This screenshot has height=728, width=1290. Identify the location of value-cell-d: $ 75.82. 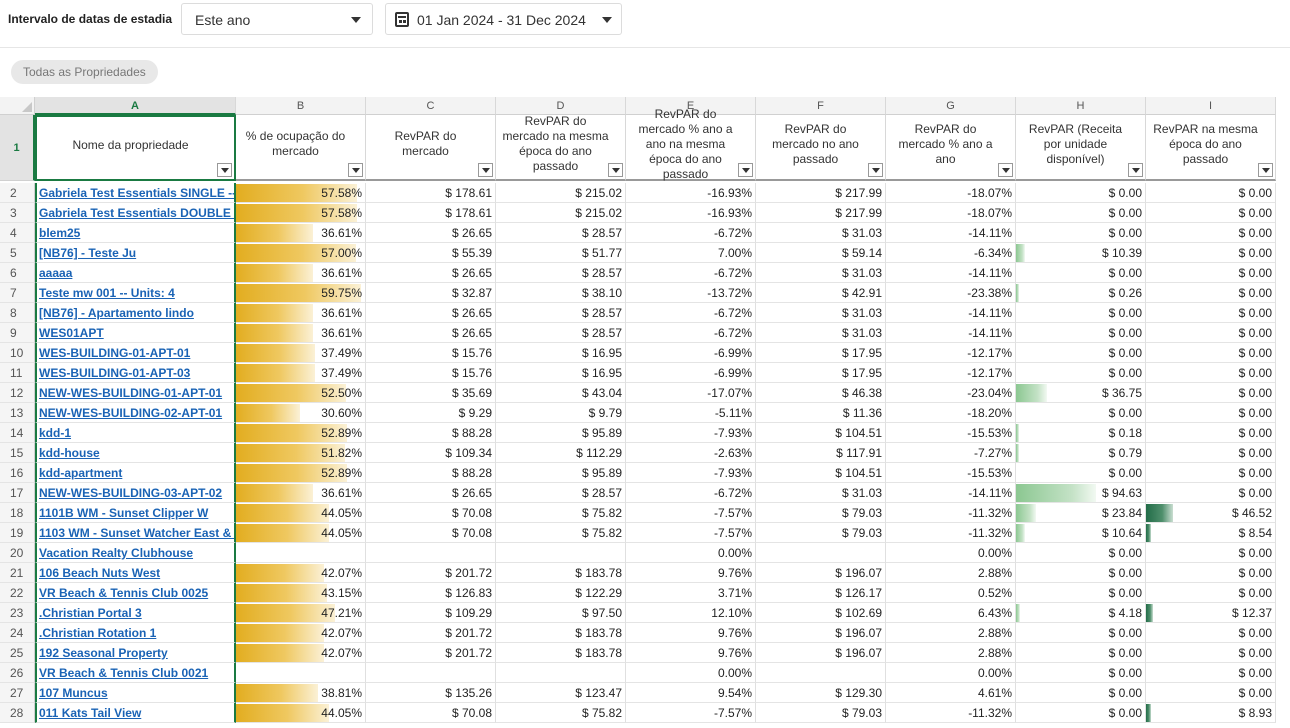
(561, 713).